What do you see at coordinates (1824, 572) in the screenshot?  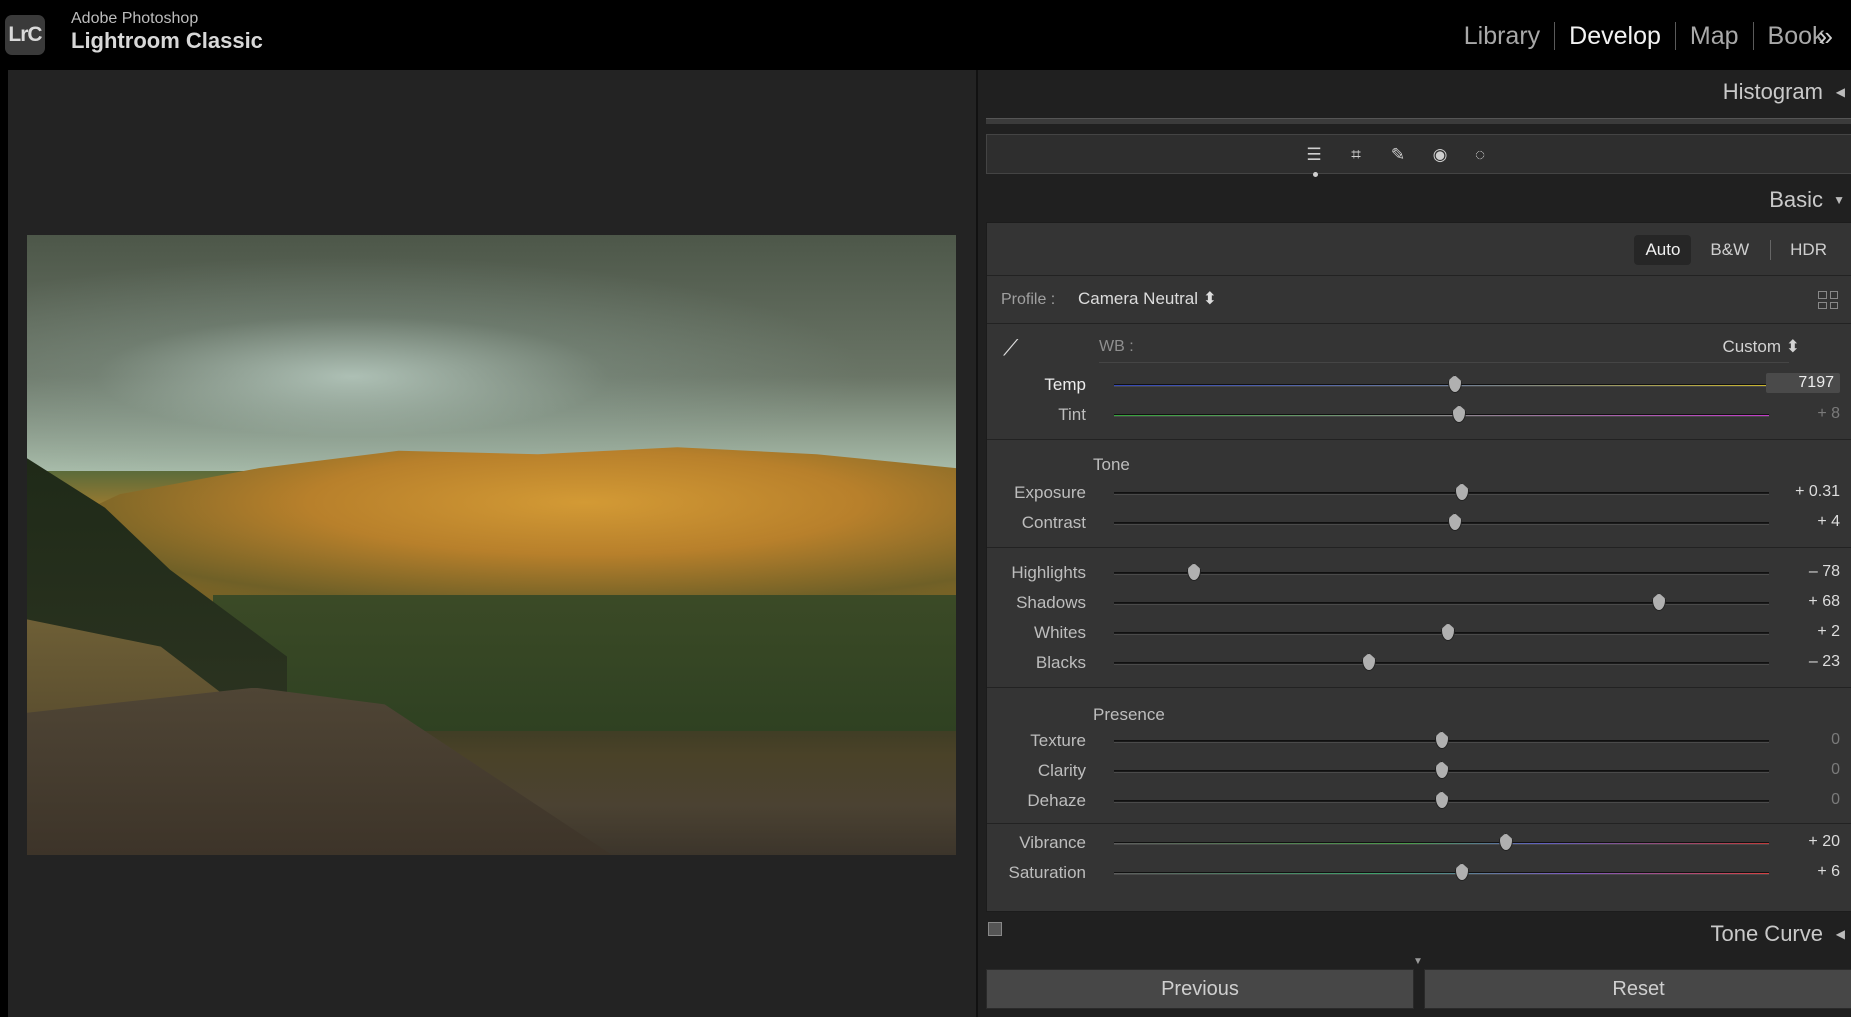 I see `slider-value: – 78` at bounding box center [1824, 572].